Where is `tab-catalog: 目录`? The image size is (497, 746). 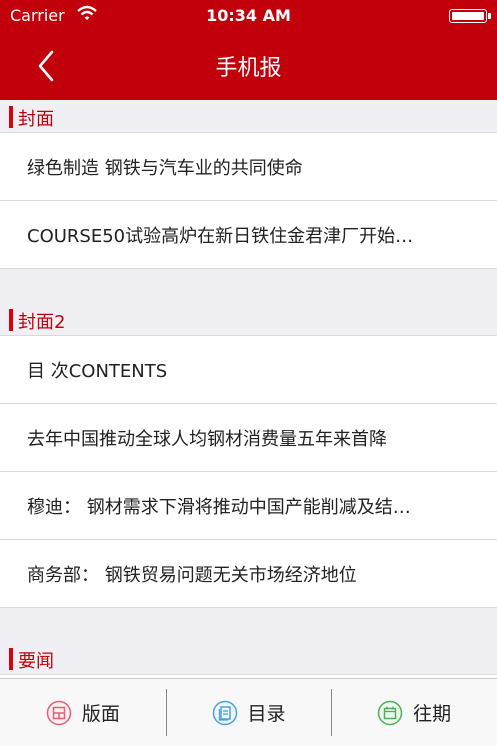
tab-catalog: 目录 is located at coordinates (248, 712).